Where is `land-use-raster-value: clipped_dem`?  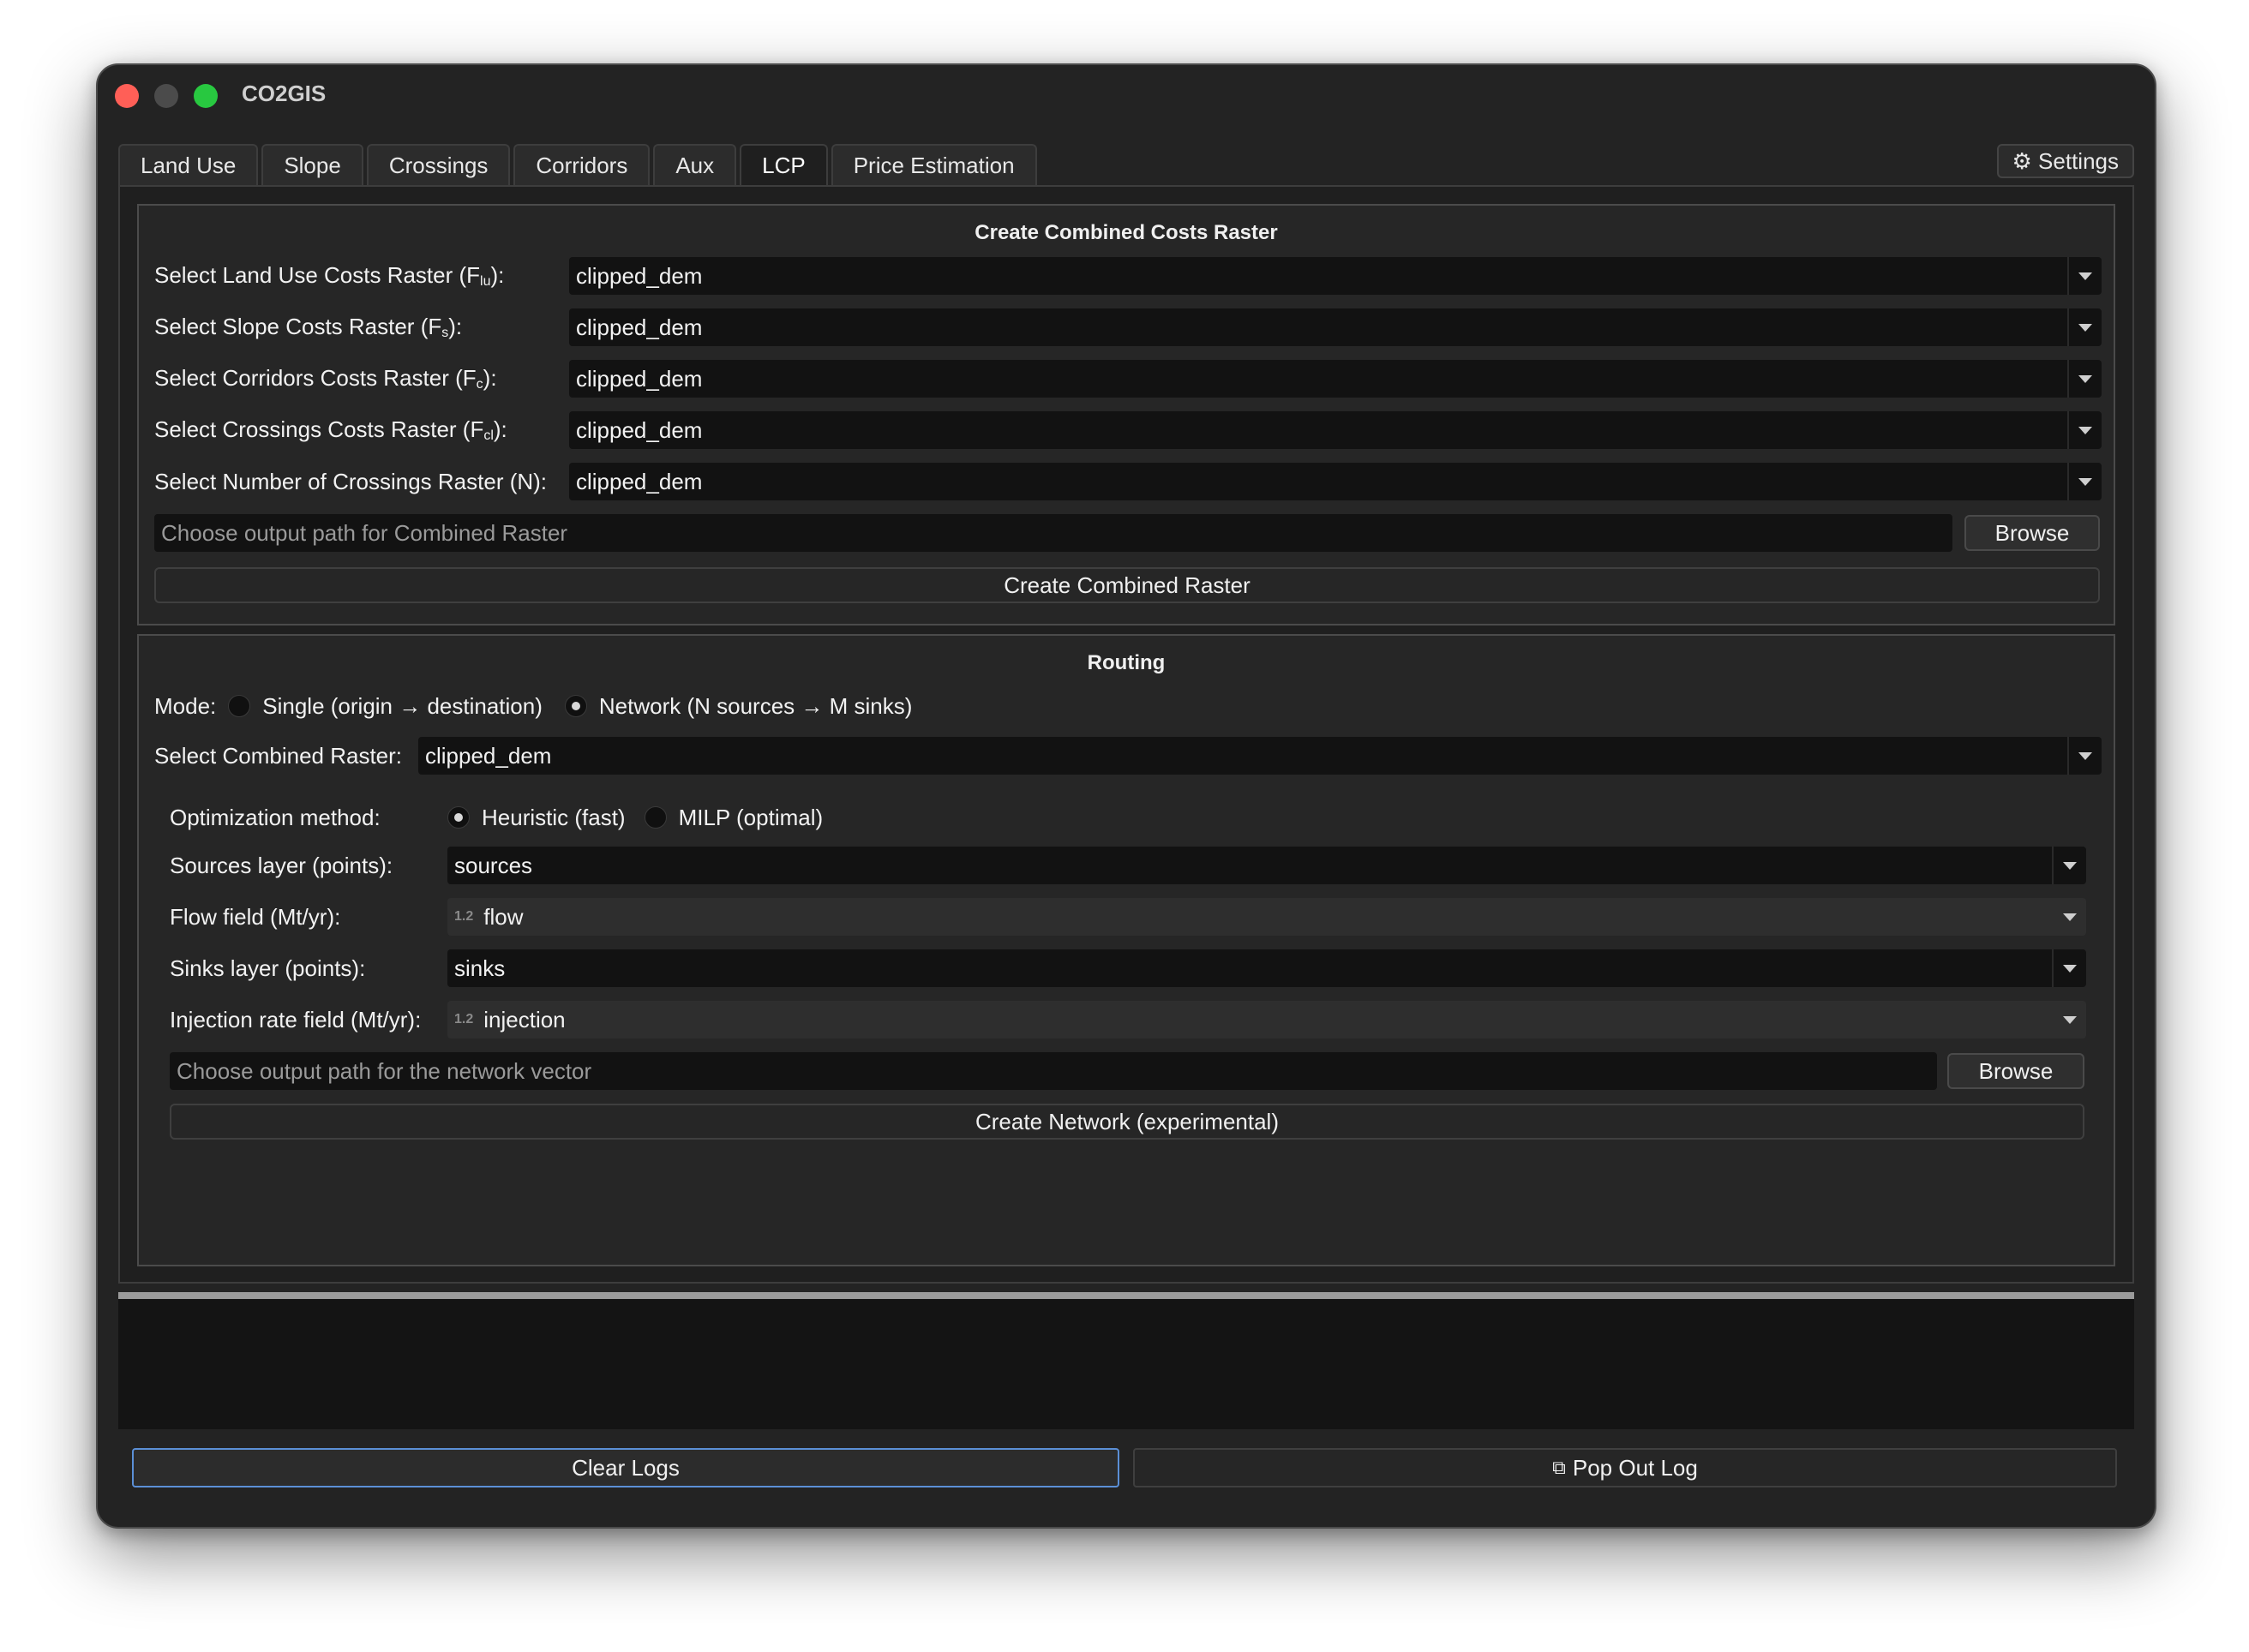 land-use-raster-value: clipped_dem is located at coordinates (639, 275).